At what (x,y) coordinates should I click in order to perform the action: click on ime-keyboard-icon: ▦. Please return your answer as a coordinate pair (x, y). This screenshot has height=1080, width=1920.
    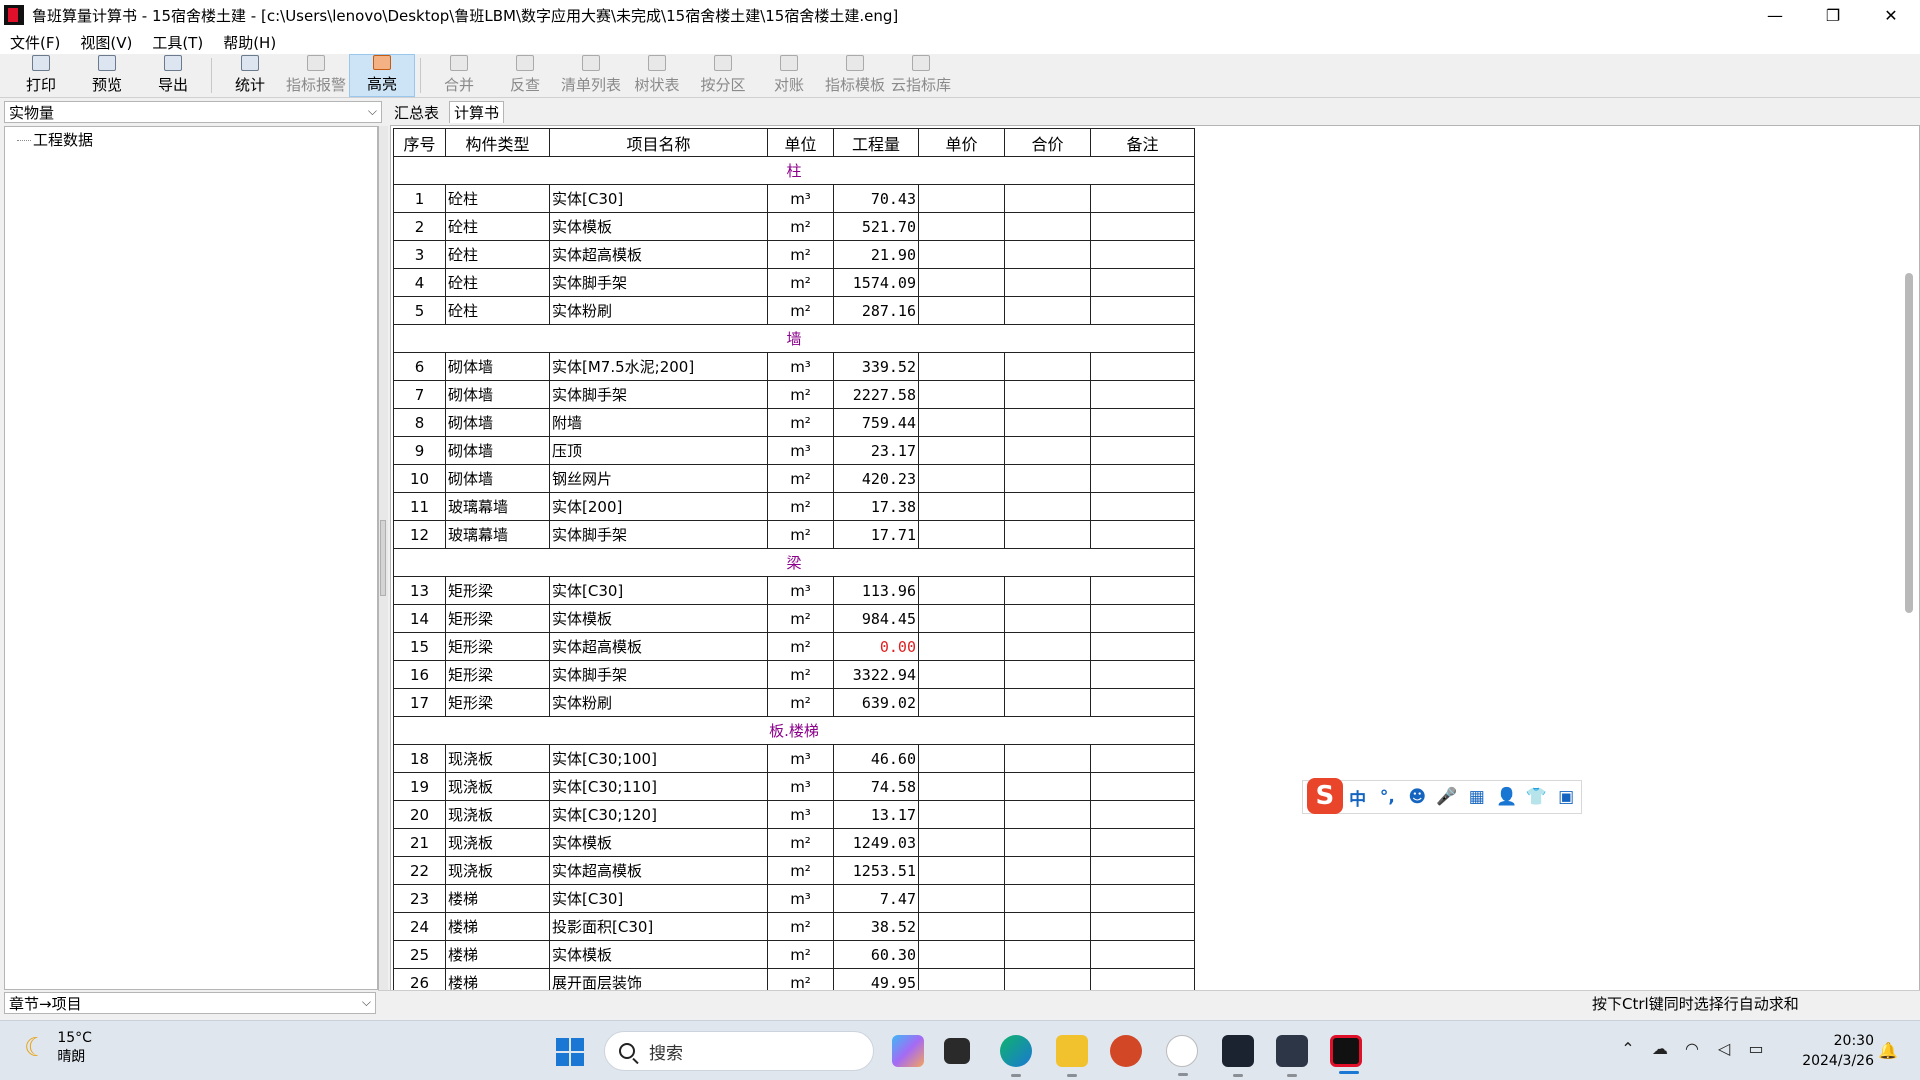
    Looking at the image, I should click on (1477, 797).